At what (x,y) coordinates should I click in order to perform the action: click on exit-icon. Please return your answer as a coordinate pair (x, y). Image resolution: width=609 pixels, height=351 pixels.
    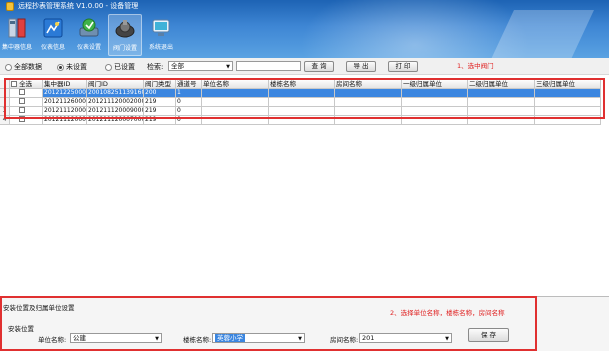
    Looking at the image, I should click on (161, 27).